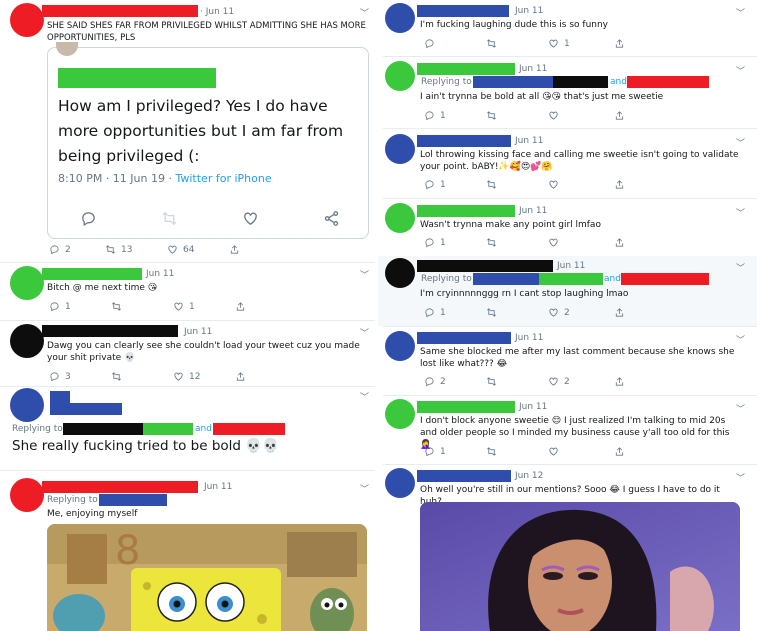  I want to click on tweet-date: · Jun 11, so click(217, 12).